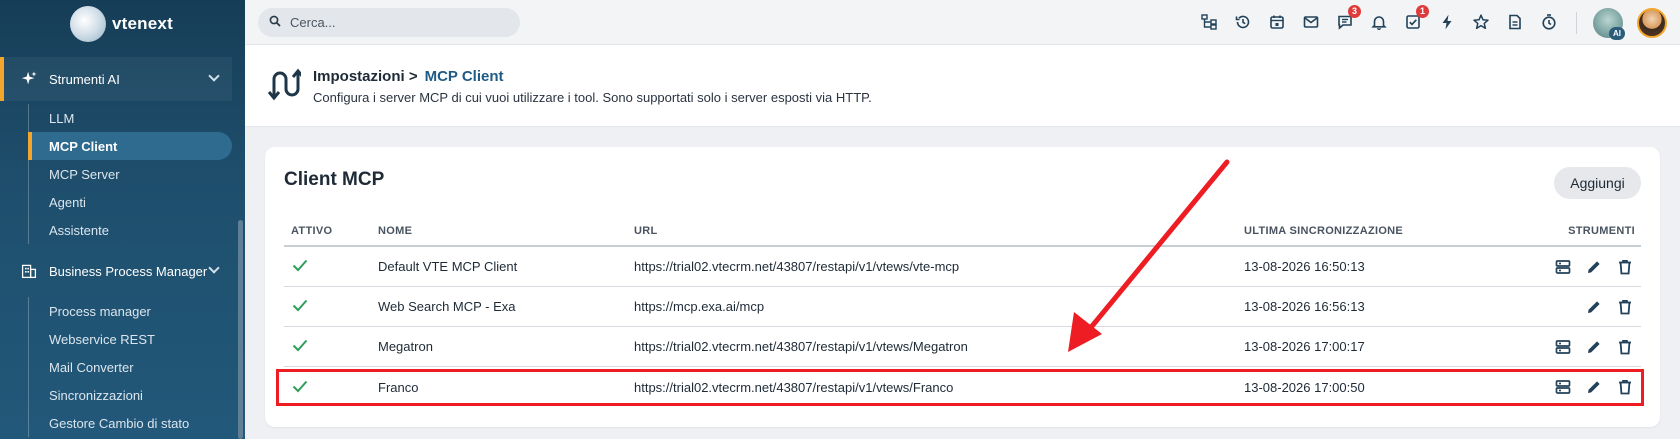 This screenshot has height=439, width=1680. I want to click on sidebar-item-label: Agenti, so click(67, 202).